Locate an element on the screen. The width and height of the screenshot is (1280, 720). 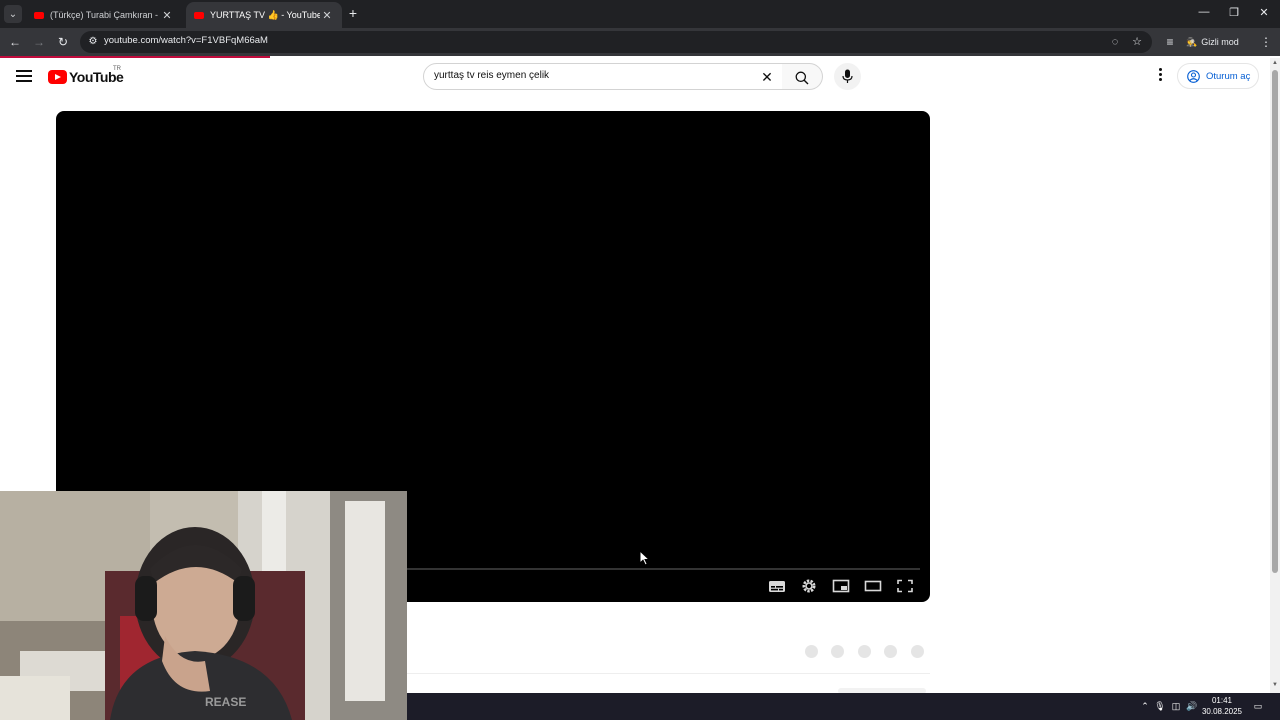
scroll-down-arrow-icon: ▼ is located at coordinates (1275, 686).